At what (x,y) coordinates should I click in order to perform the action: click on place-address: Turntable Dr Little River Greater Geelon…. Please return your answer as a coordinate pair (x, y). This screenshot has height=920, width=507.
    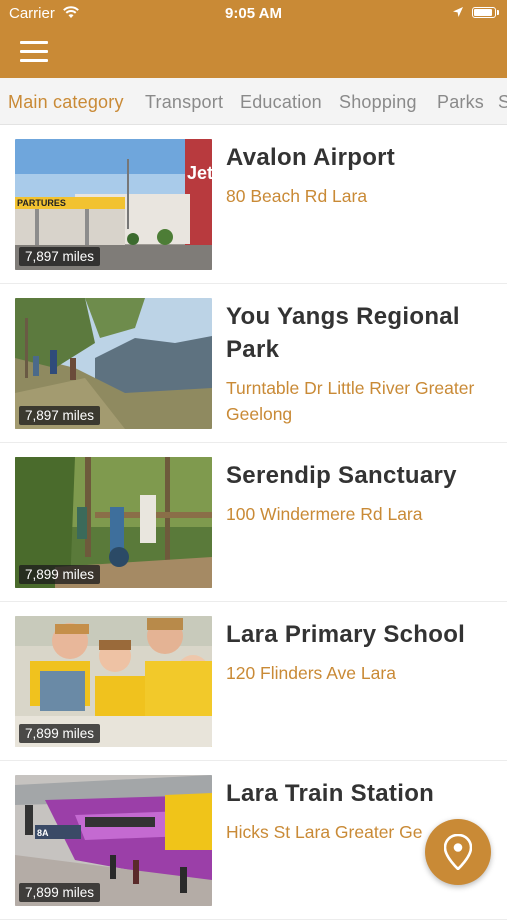
    Looking at the image, I should click on (350, 401).